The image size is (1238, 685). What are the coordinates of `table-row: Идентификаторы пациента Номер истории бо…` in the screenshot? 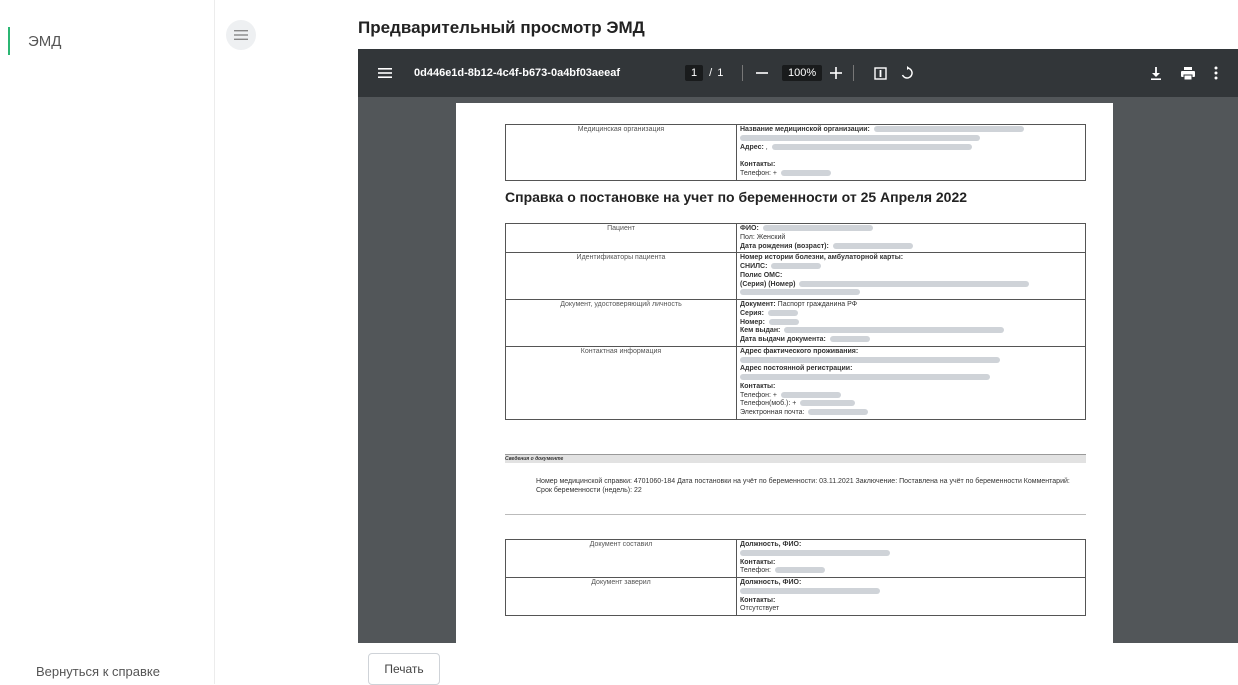 It's located at (795, 276).